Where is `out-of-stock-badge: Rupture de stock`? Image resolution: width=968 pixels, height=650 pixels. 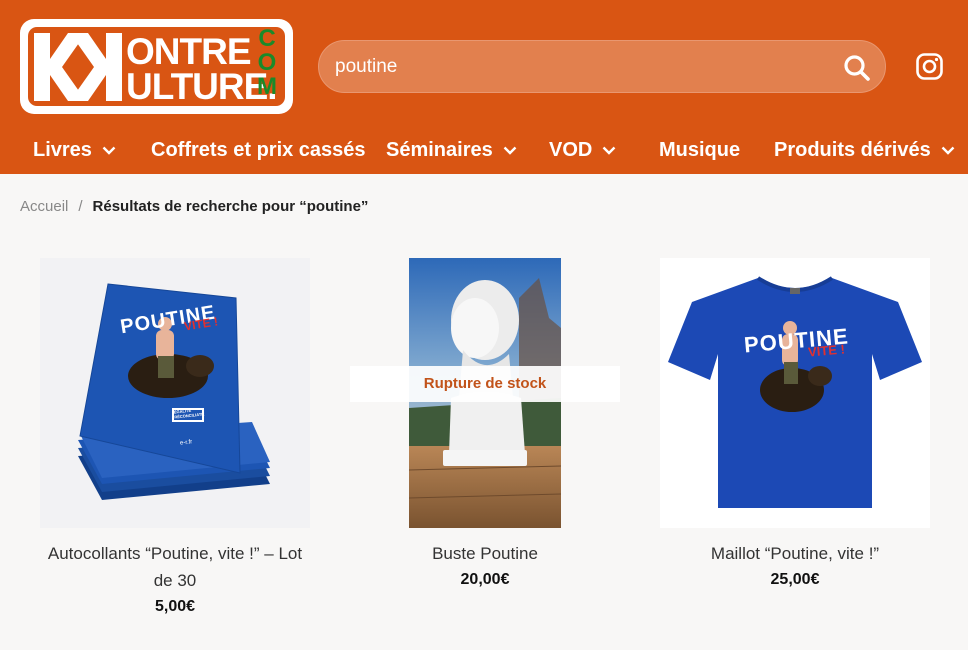
out-of-stock-badge: Rupture de stock is located at coordinates (485, 384).